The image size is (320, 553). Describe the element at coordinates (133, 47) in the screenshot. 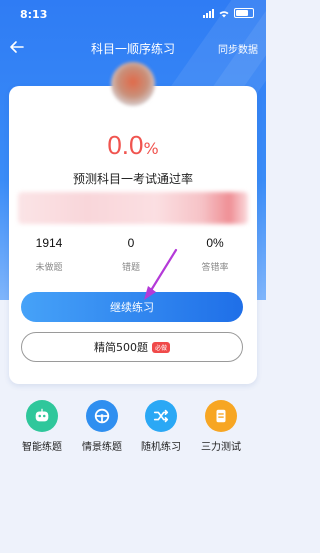

I see `nav-bar: 科目一顺序练习 同步数据` at that location.